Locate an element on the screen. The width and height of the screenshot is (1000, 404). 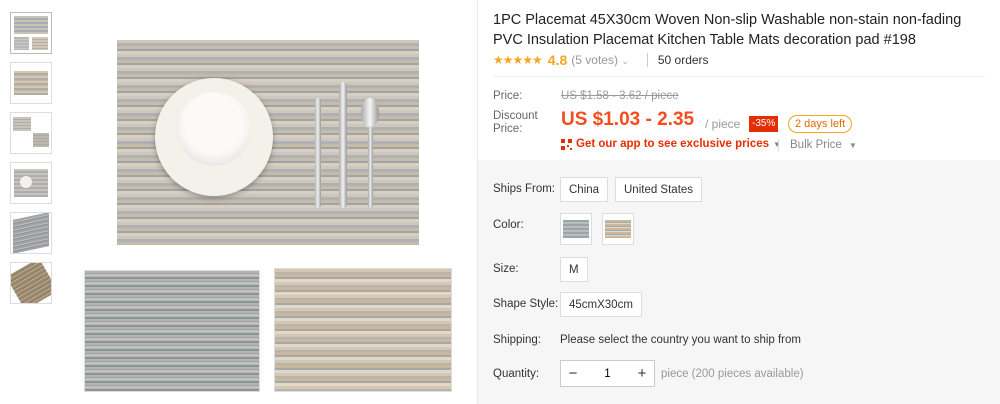
discount-price-label: Discount Price: is located at coordinates (515, 122).